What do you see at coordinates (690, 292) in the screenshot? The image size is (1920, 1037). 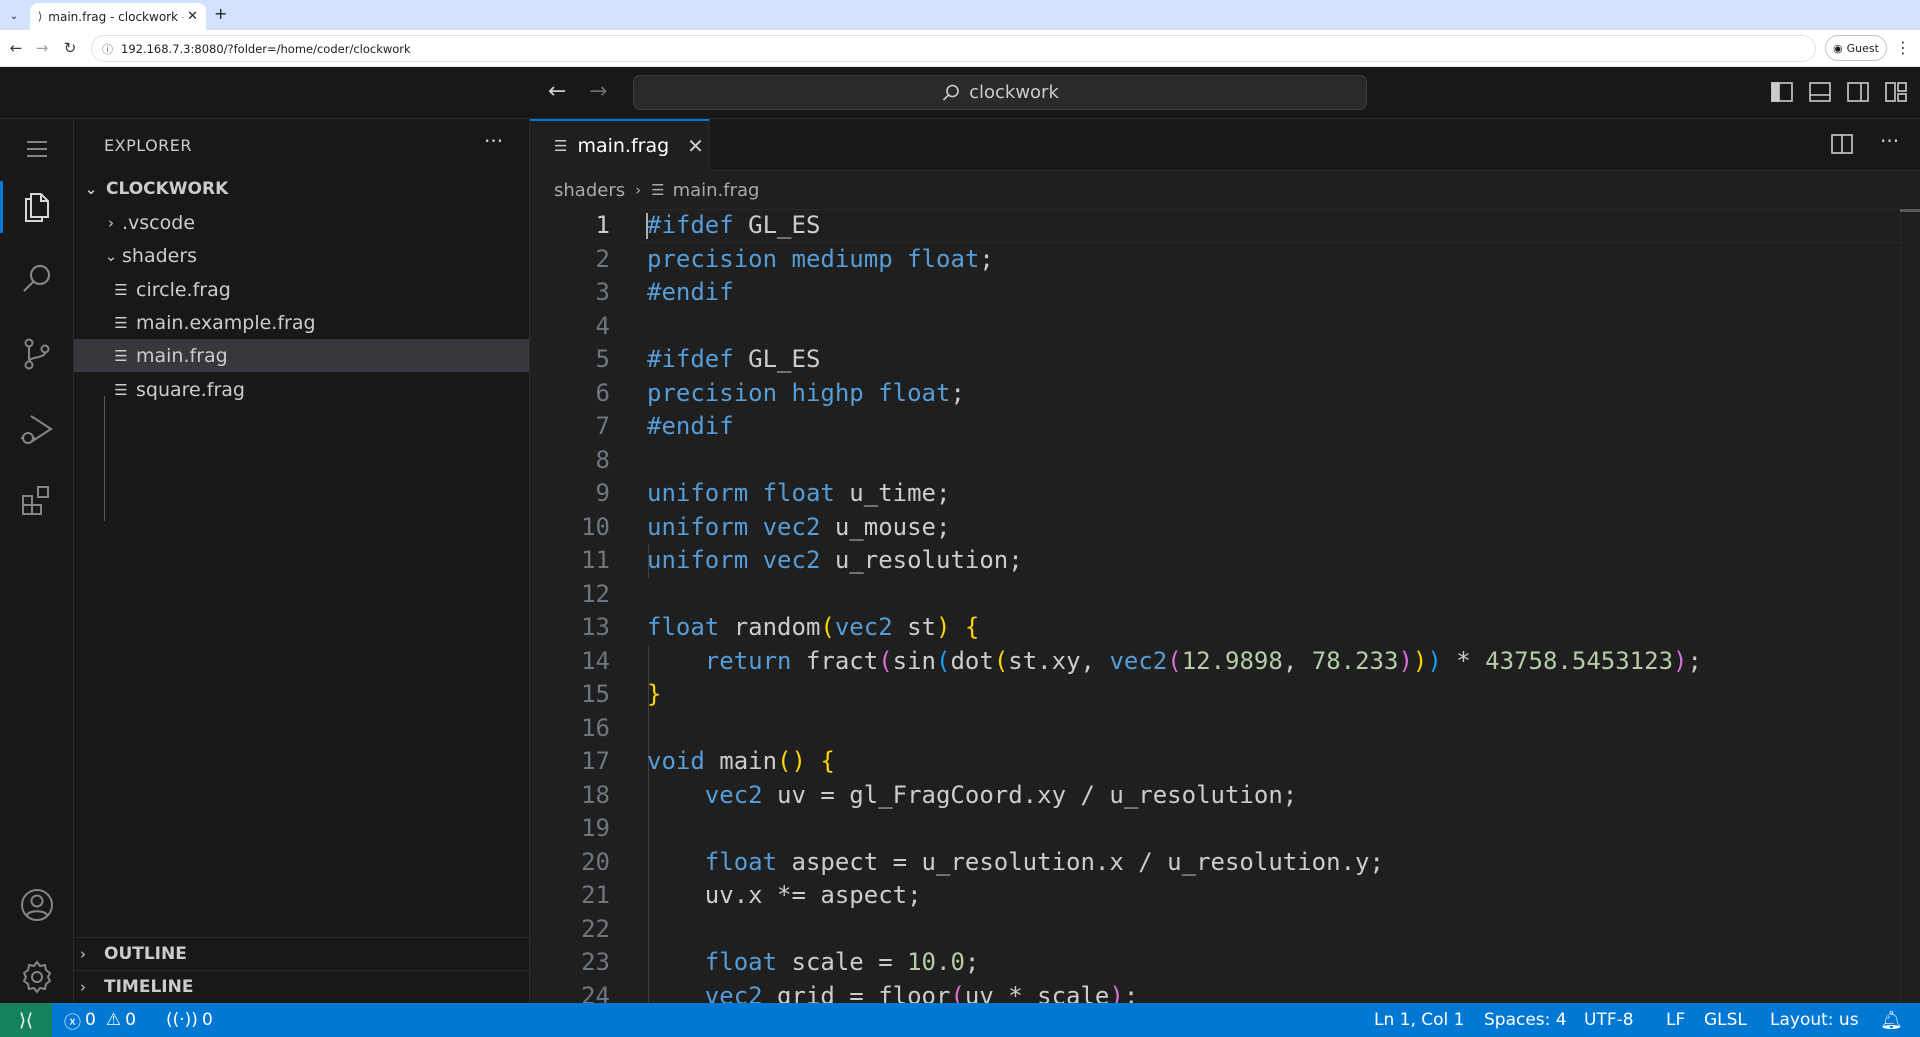 I see `code-line: #endif` at bounding box center [690, 292].